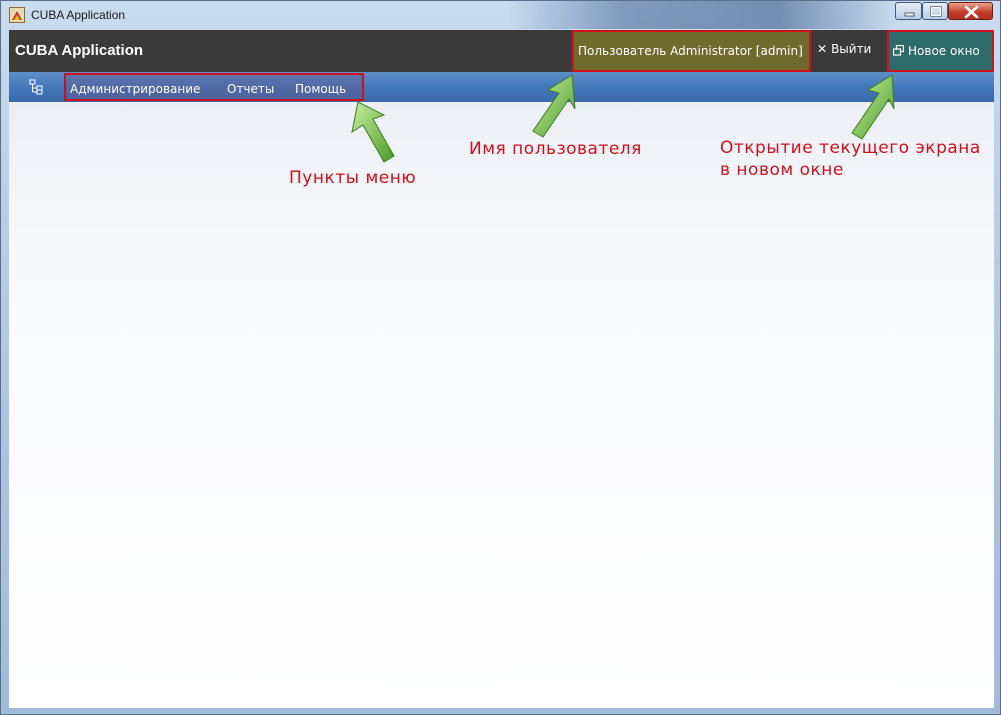  What do you see at coordinates (873, 107) in the screenshot?
I see `arrow-new-window` at bounding box center [873, 107].